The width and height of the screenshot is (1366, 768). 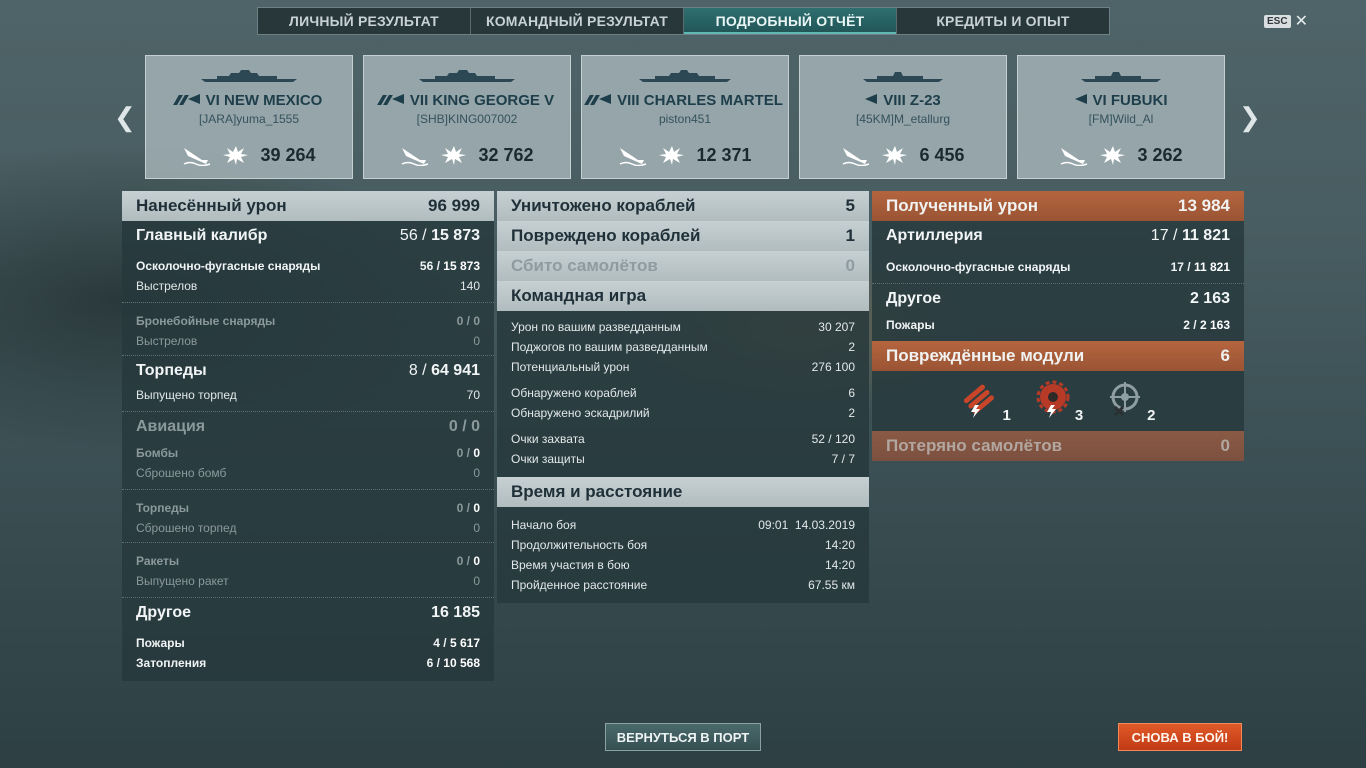 What do you see at coordinates (308, 561) in the screenshot?
I see `rockets-row: Ракеты 0 / 0` at bounding box center [308, 561].